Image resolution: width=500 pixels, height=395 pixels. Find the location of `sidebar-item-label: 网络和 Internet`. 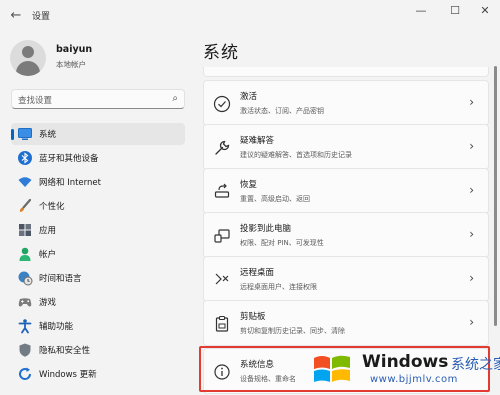

sidebar-item-label: 网络和 Internet is located at coordinates (70, 183).